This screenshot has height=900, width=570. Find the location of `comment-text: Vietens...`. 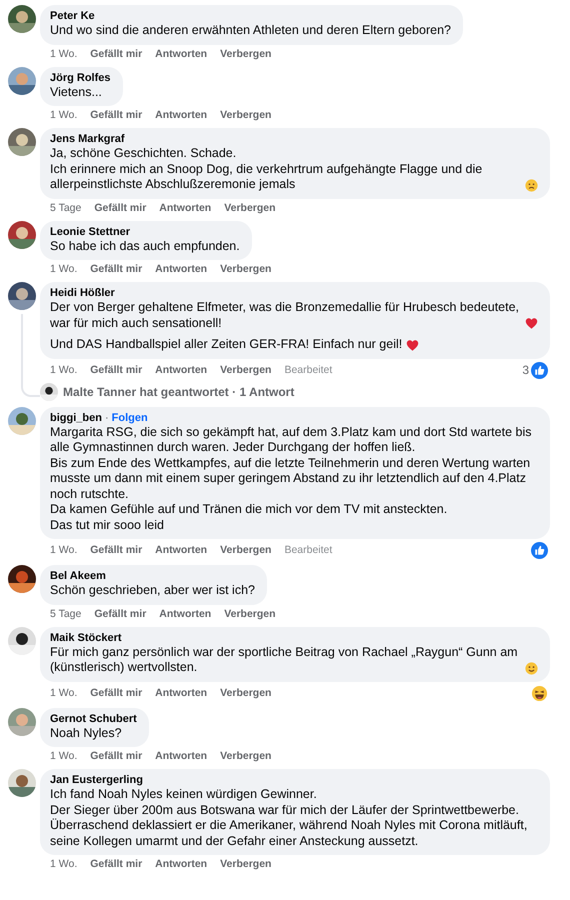

comment-text: Vietens... is located at coordinates (76, 92).